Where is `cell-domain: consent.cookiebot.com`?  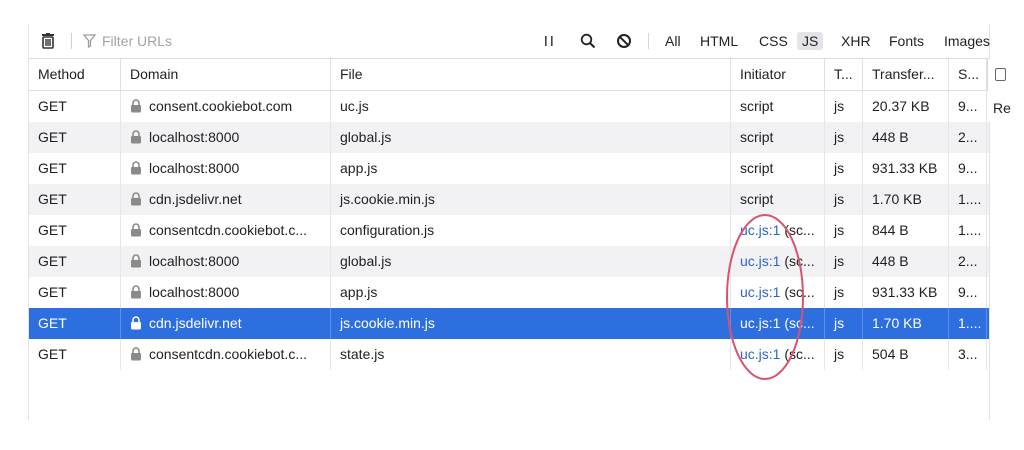
cell-domain: consent.cookiebot.com is located at coordinates (226, 106).